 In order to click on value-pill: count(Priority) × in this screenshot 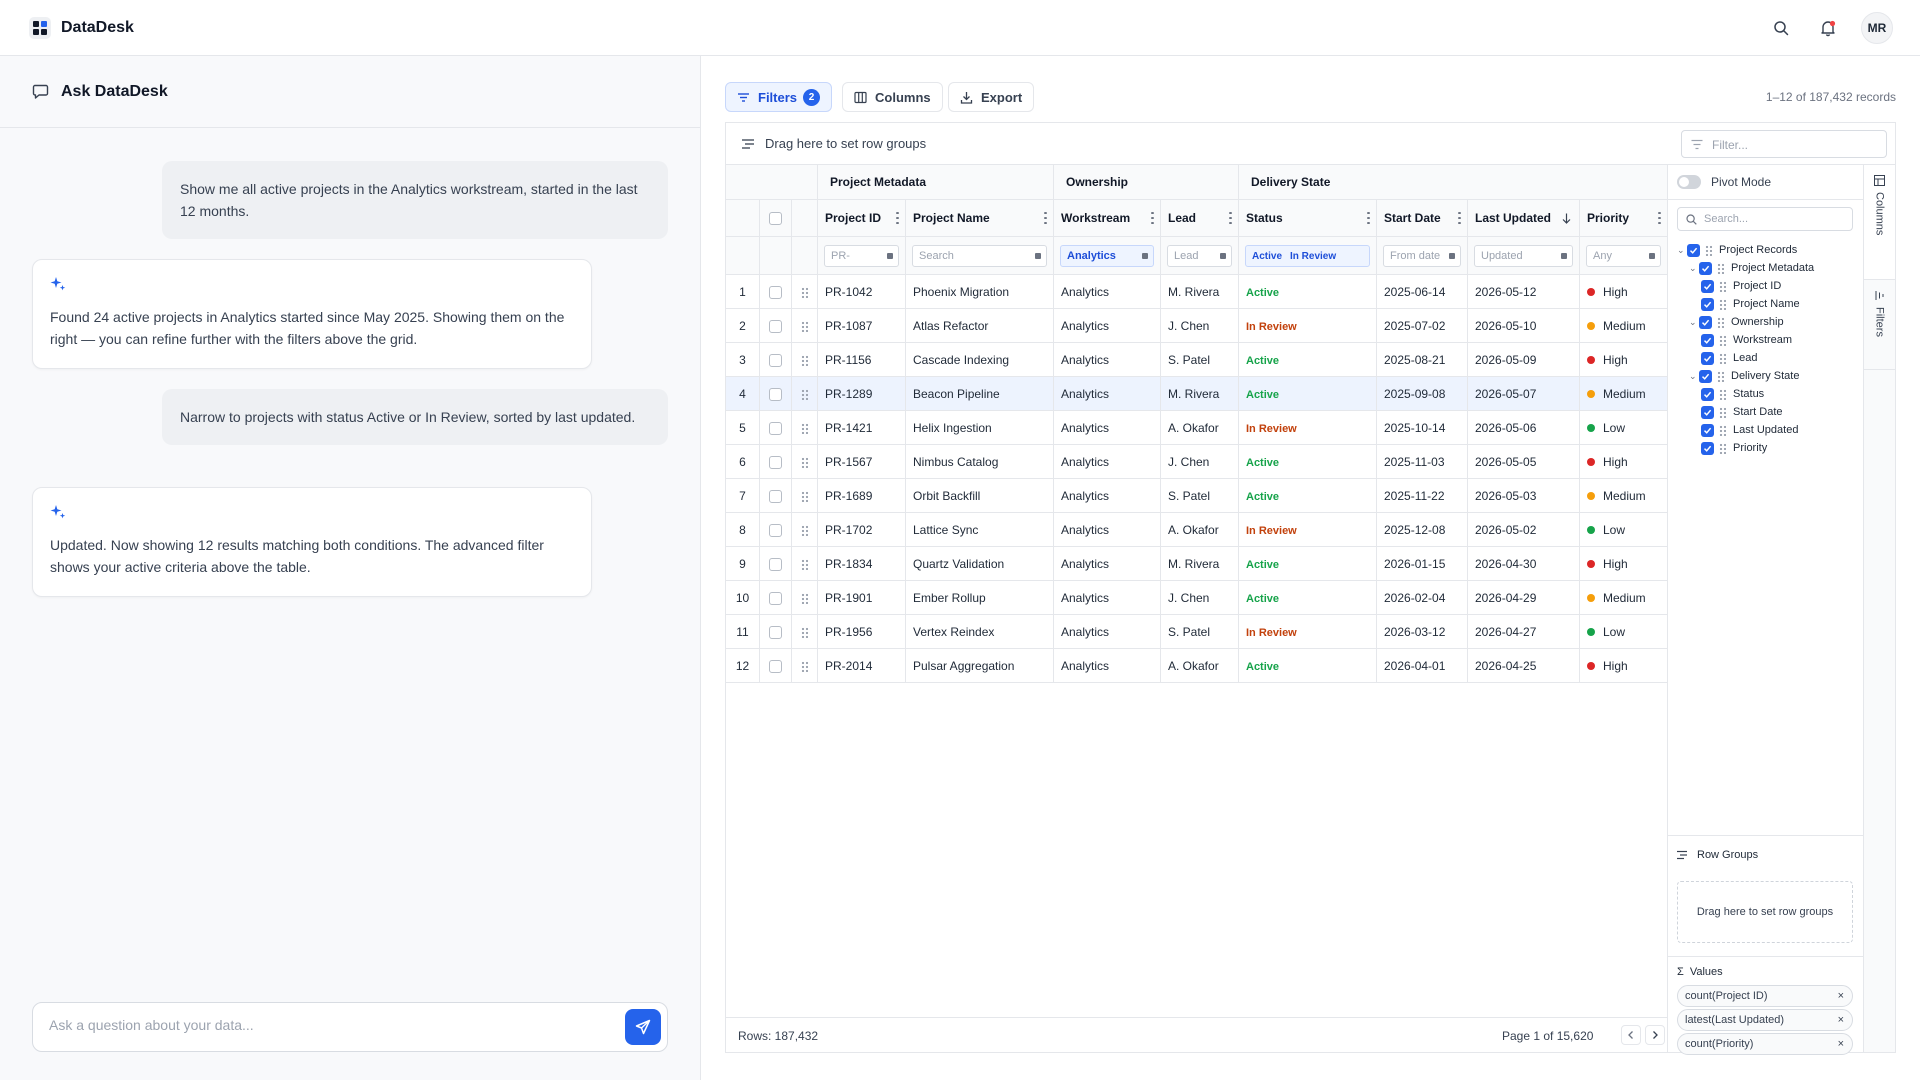, I will do `click(1765, 1044)`.